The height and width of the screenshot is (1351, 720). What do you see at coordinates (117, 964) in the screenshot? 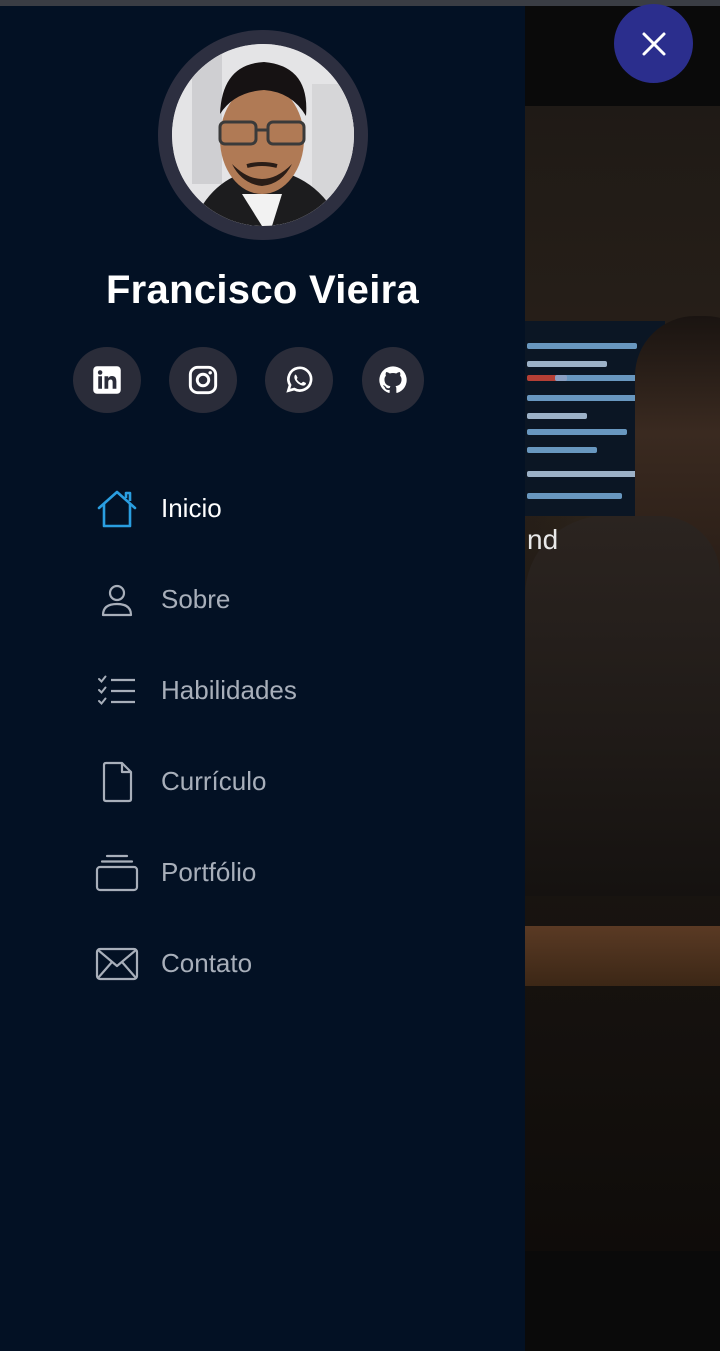
I see `envelope-icon` at bounding box center [117, 964].